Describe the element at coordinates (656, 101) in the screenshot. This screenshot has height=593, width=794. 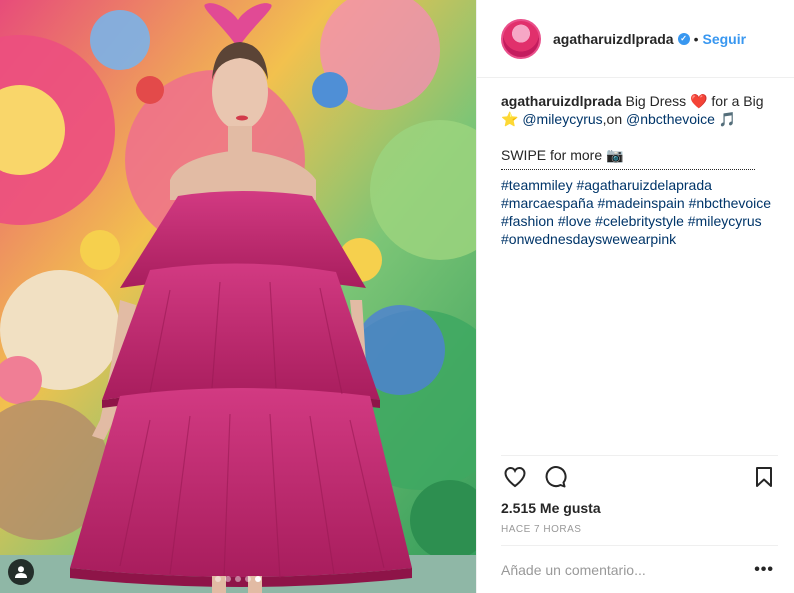
I see `caption-text: Big Dress` at that location.